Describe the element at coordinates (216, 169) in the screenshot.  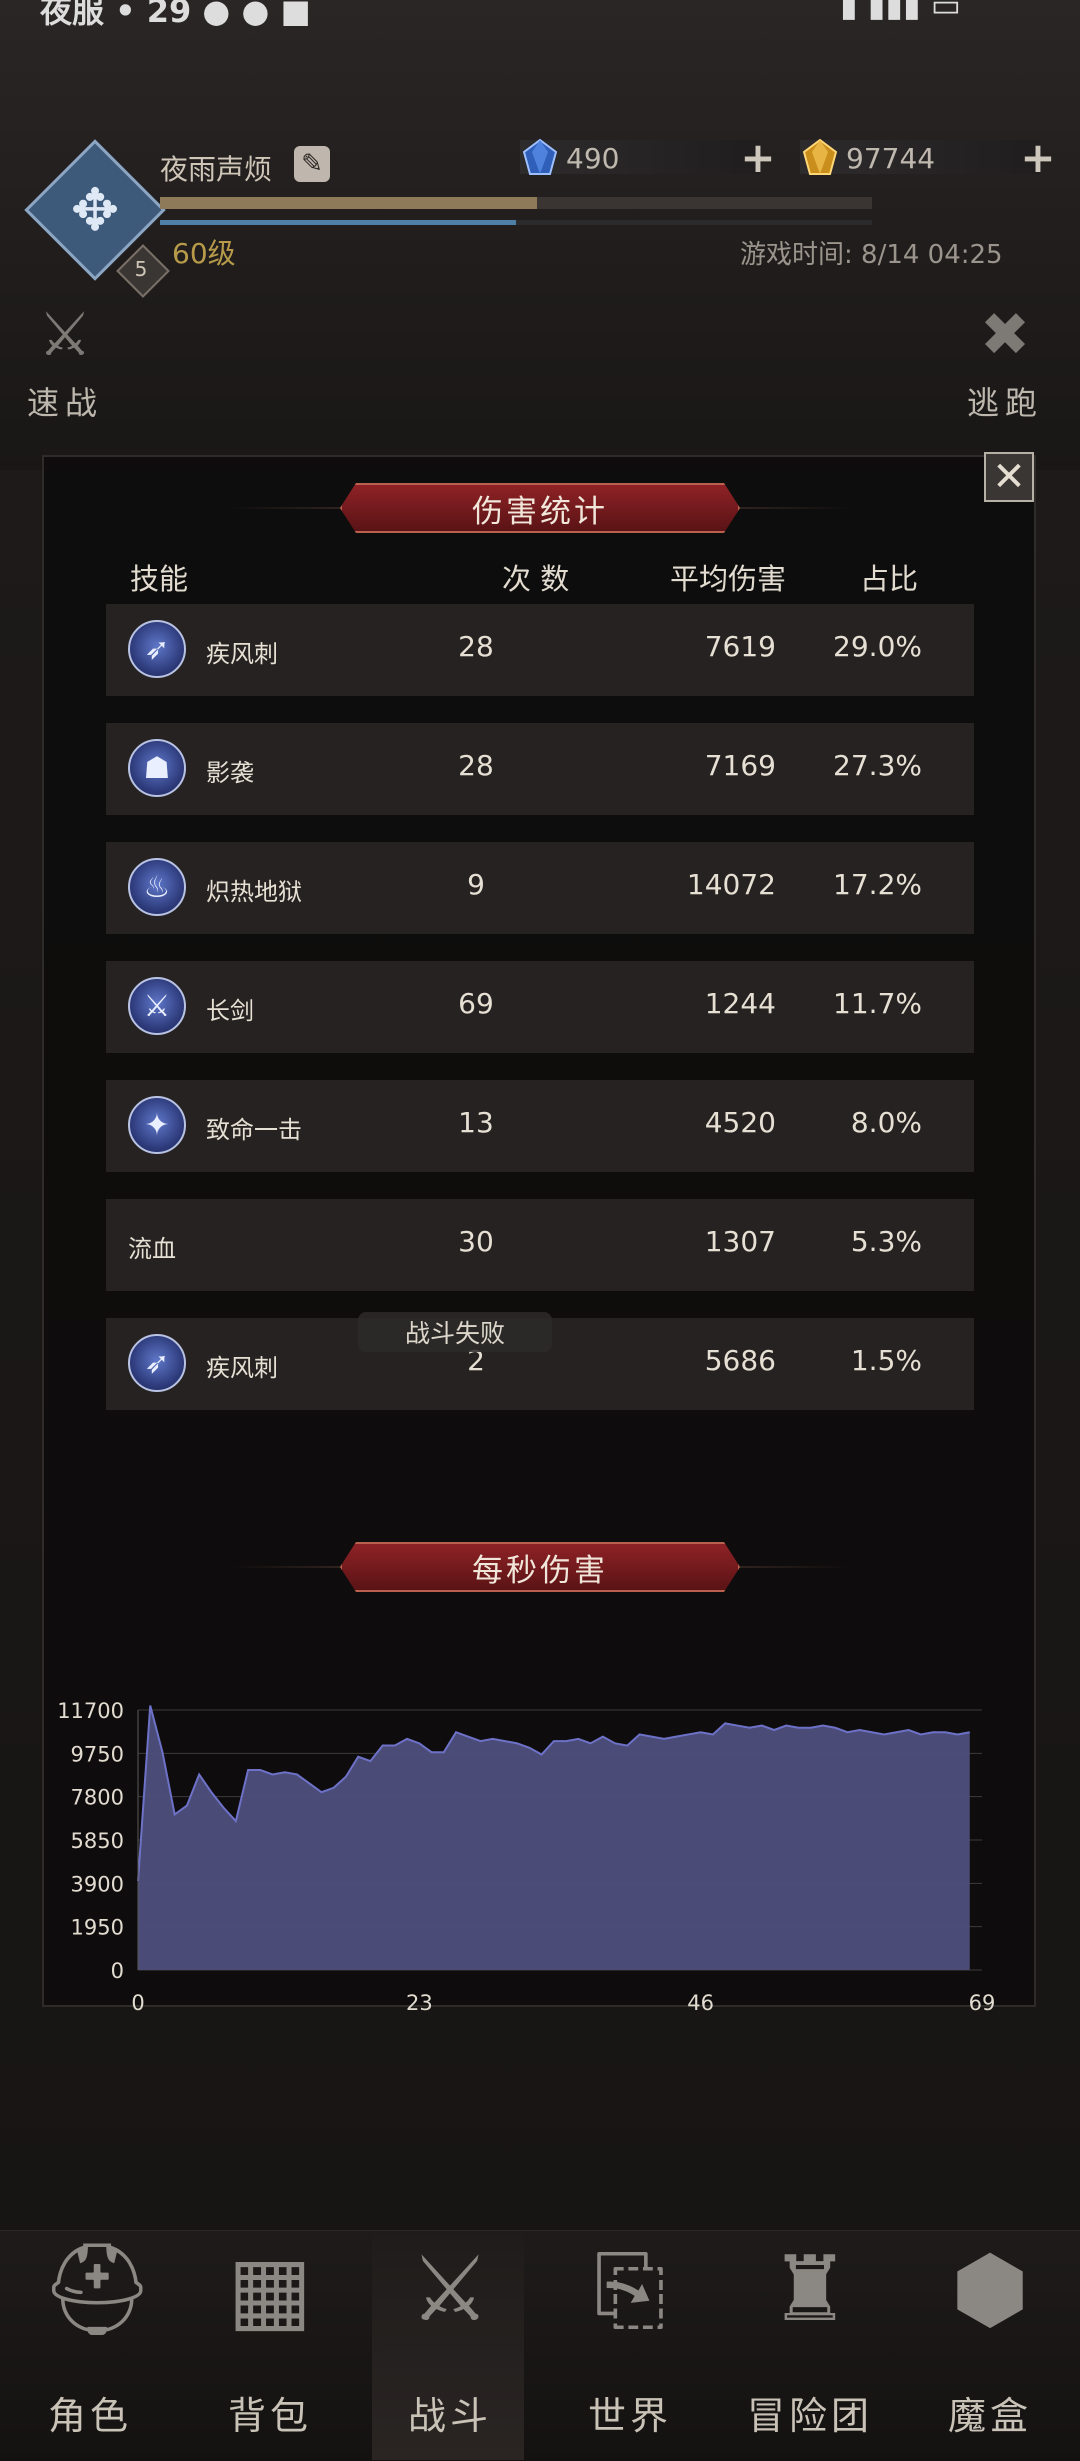
I see `player-name: 夜雨声烦` at that location.